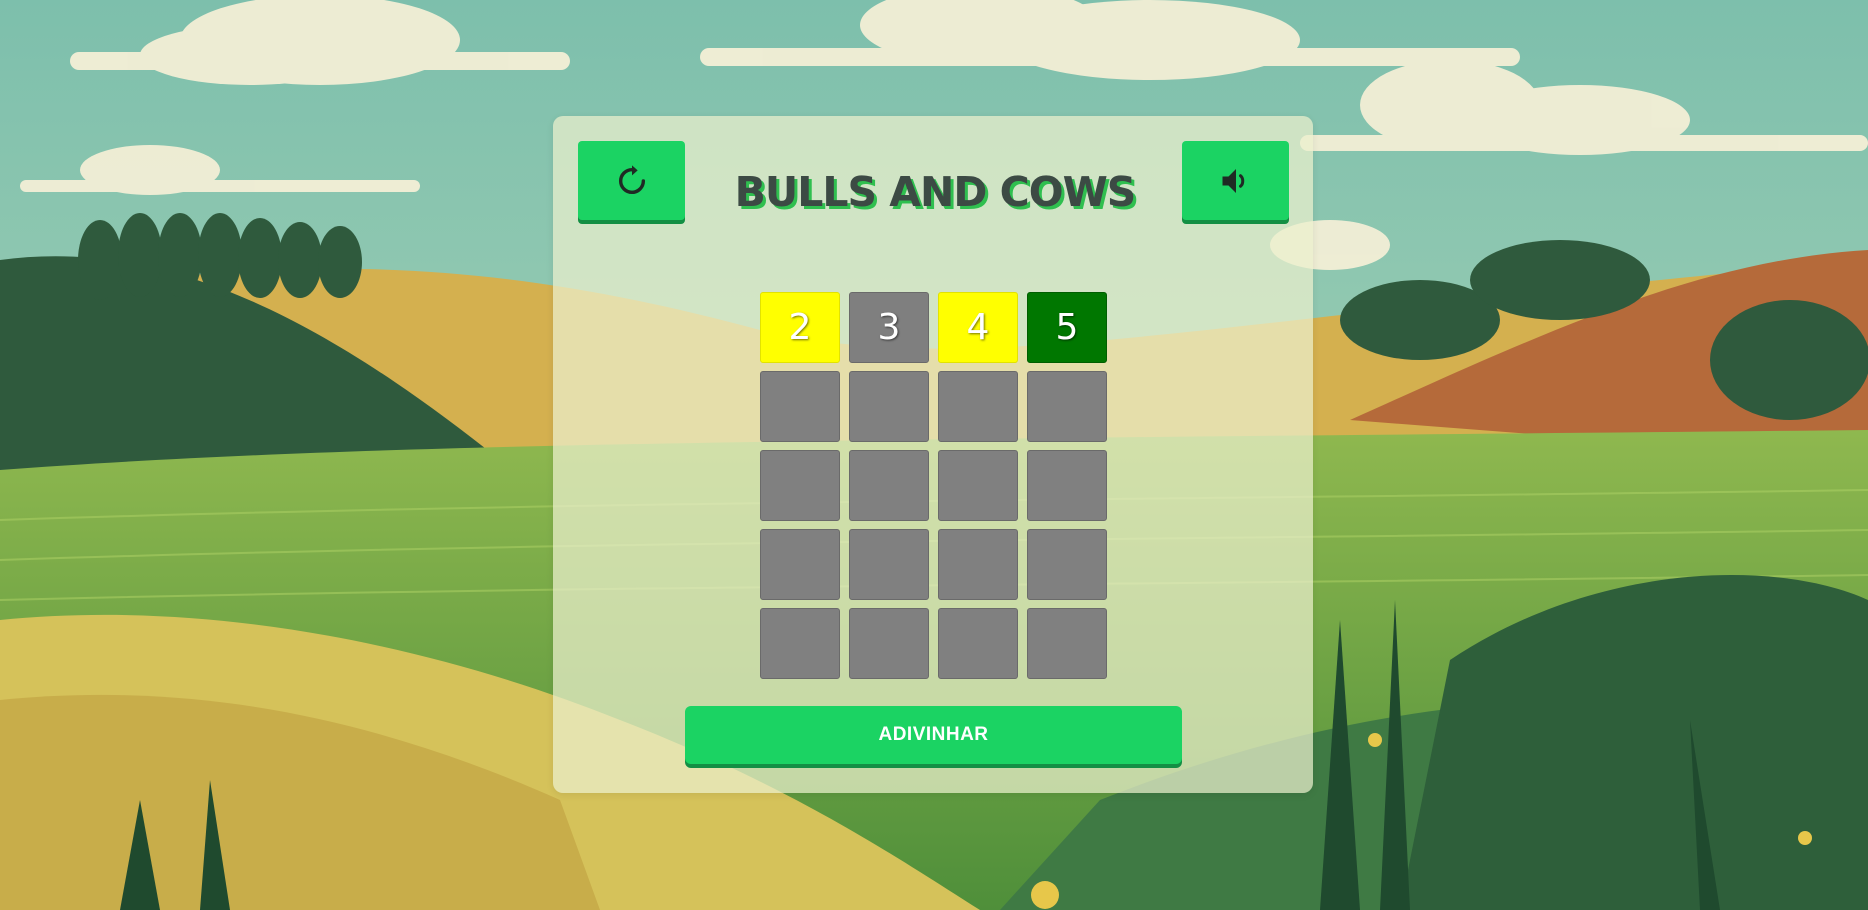 The image size is (1868, 910). Describe the element at coordinates (889, 327) in the screenshot. I see `tile: 3` at that location.